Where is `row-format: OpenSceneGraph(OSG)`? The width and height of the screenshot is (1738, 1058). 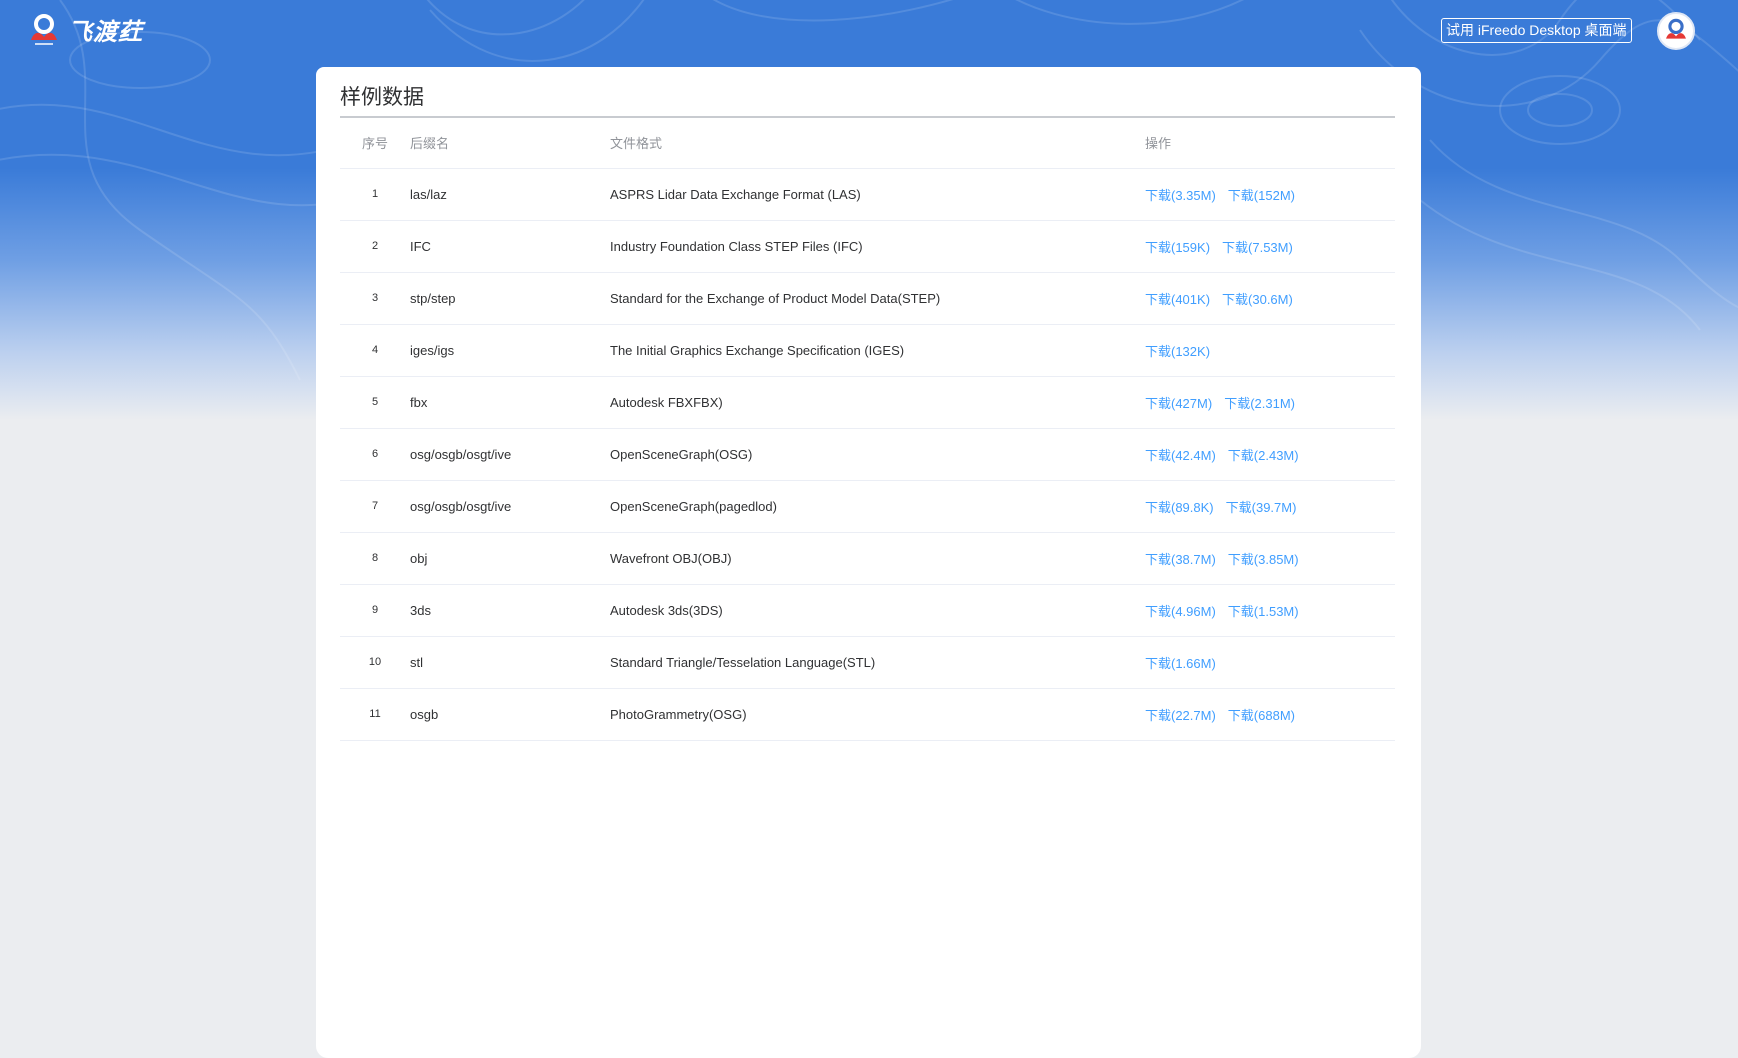
row-format: OpenSceneGraph(OSG) is located at coordinates (877, 454).